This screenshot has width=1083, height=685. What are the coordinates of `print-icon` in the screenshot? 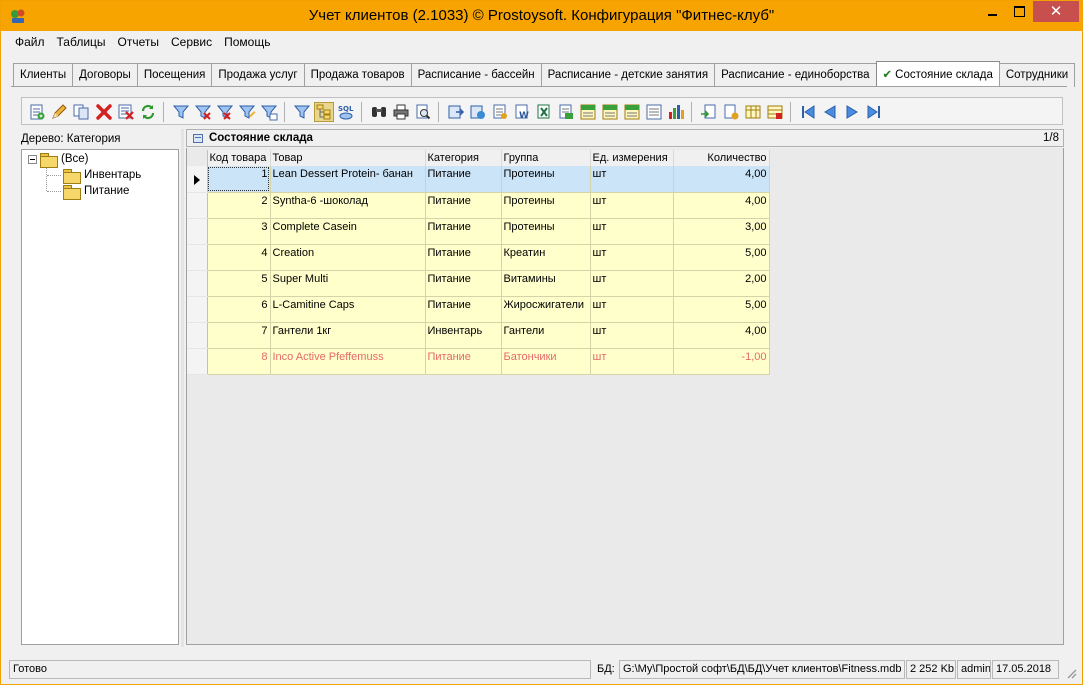 It's located at (401, 112).